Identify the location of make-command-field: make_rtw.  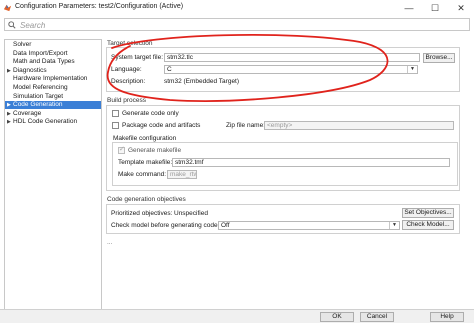
(182, 174).